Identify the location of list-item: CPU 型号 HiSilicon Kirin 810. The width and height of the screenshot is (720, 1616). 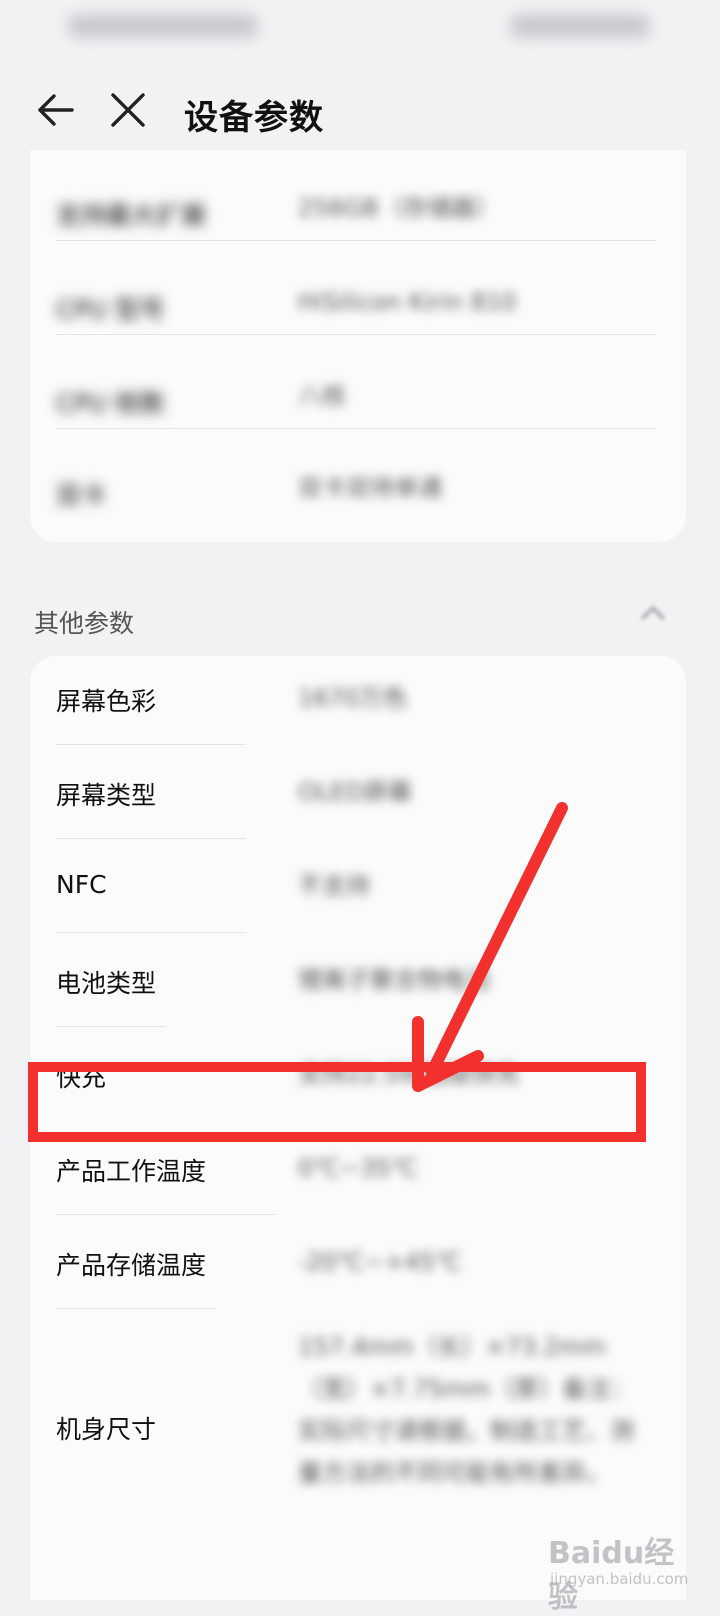
(358, 303).